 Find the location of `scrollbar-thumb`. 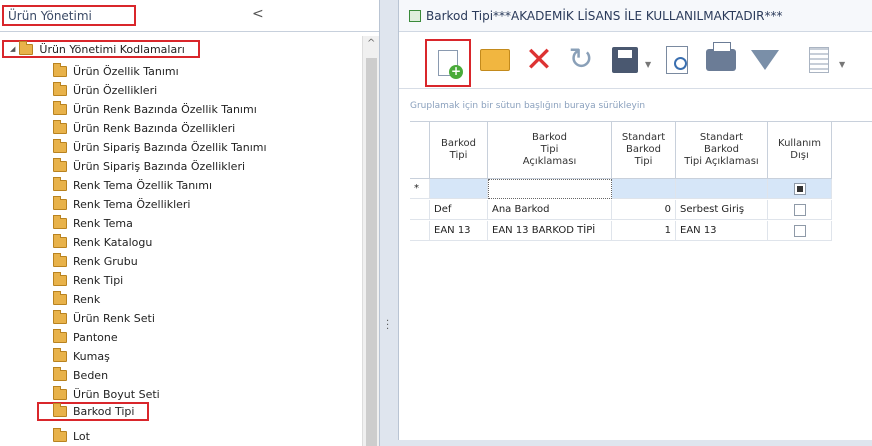

scrollbar-thumb is located at coordinates (371, 252).